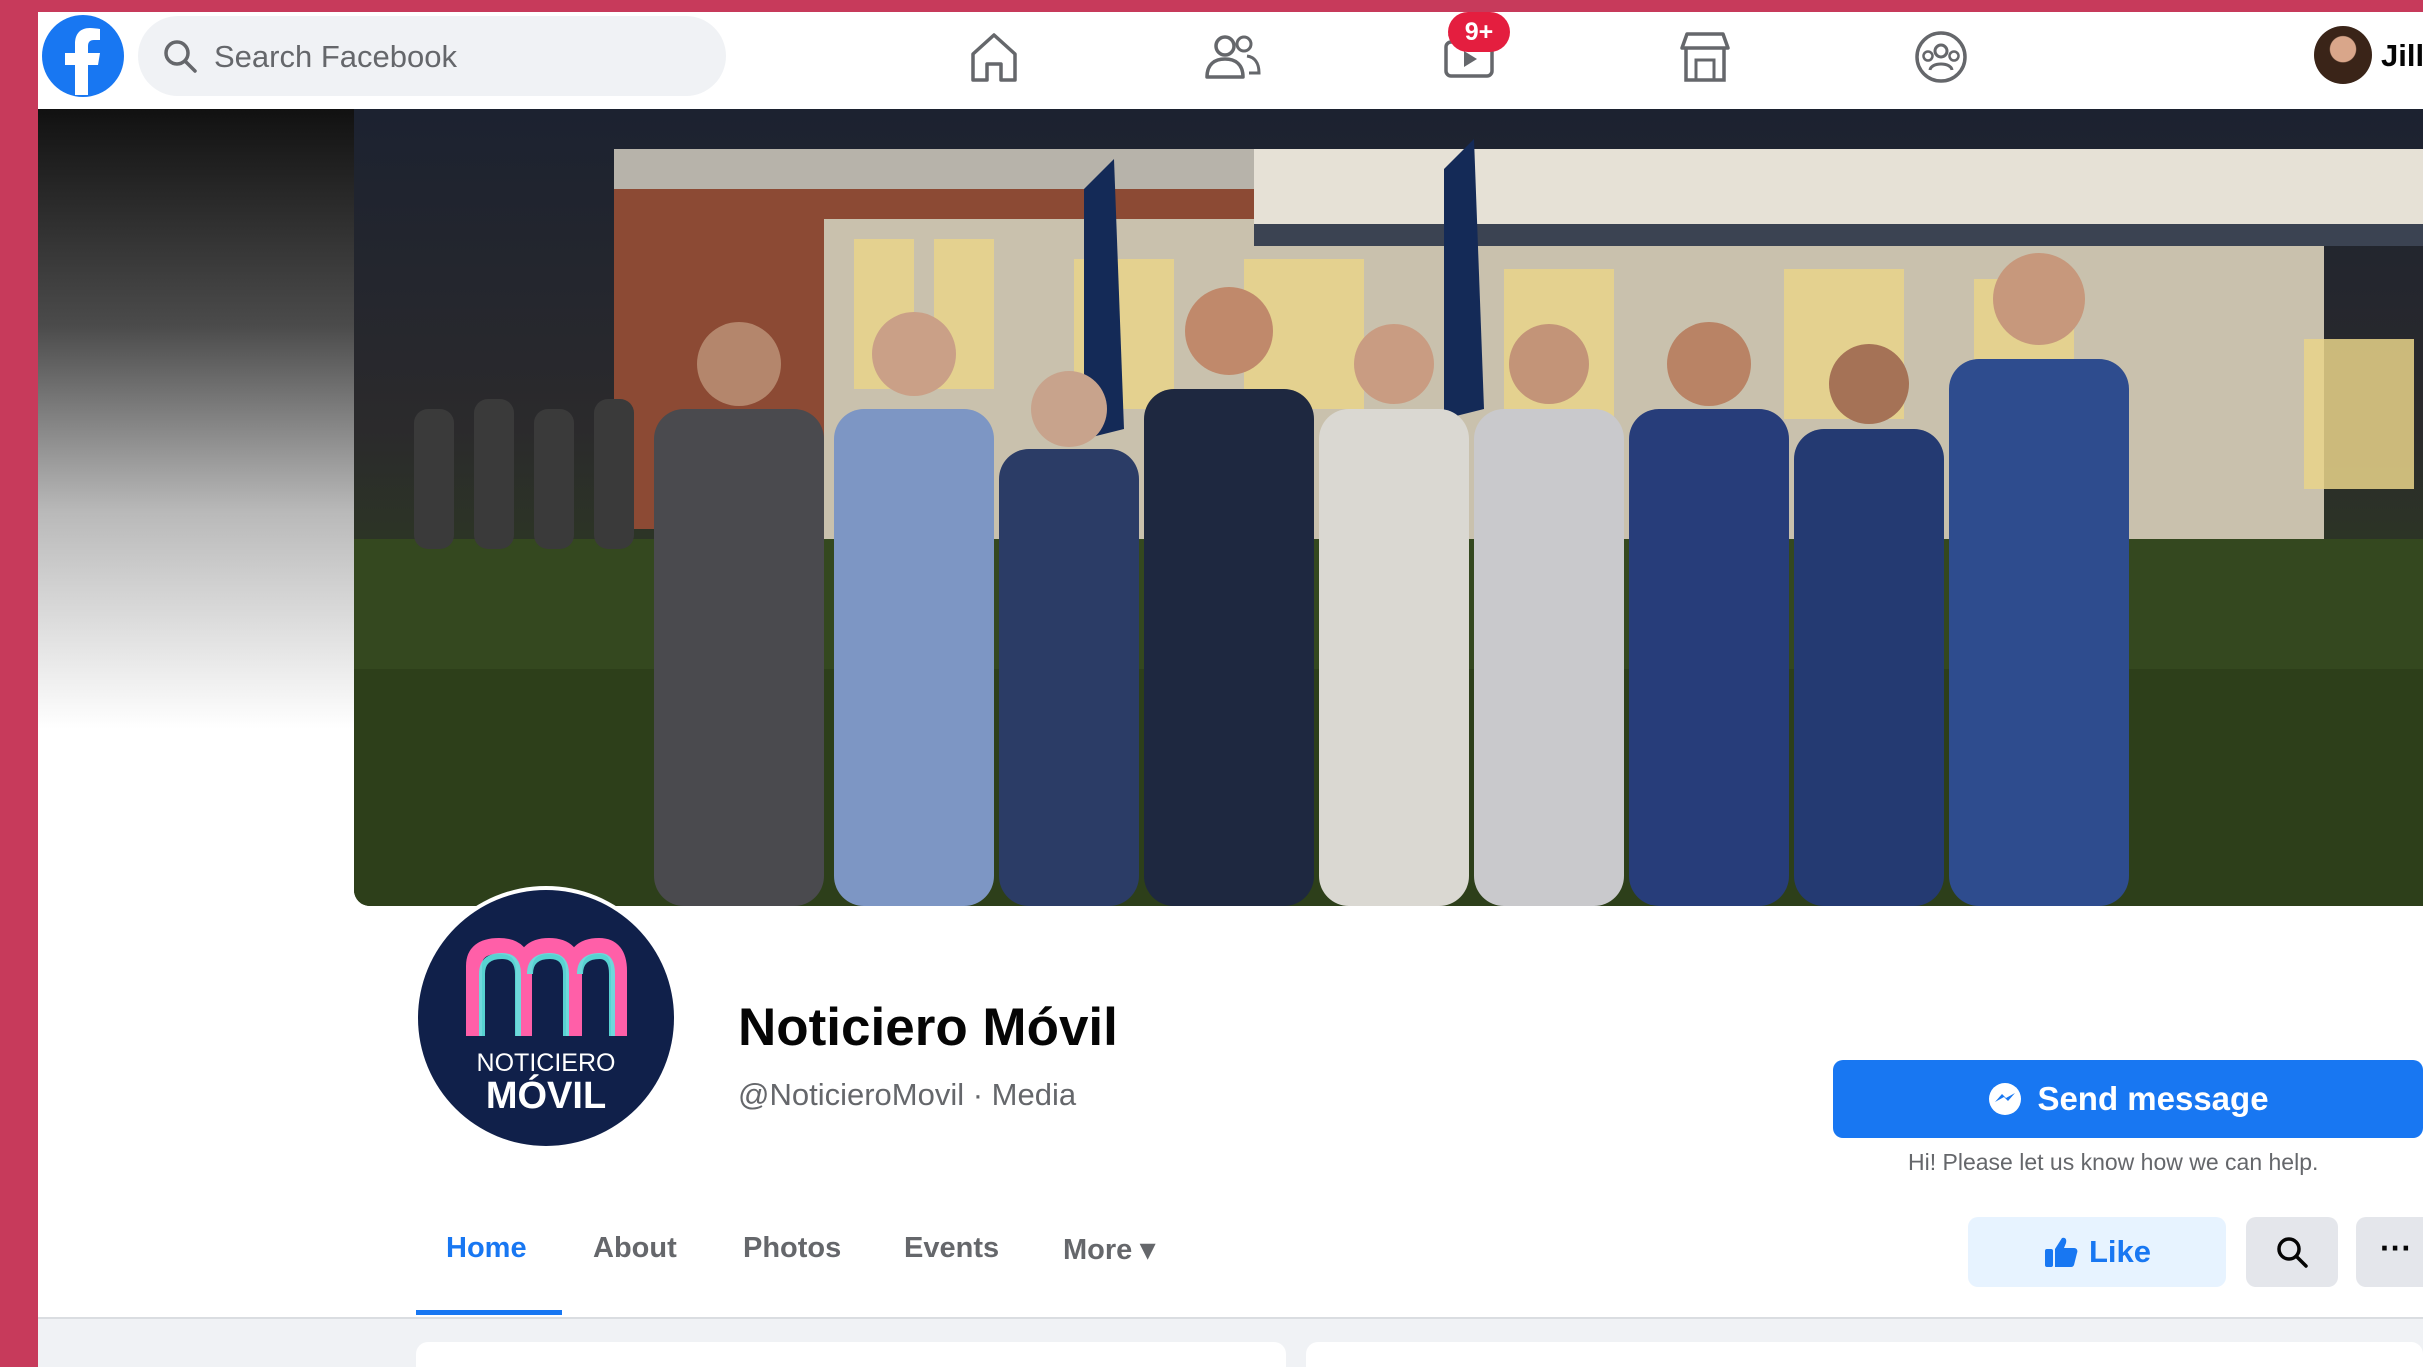 The height and width of the screenshot is (1367, 2423). Describe the element at coordinates (546, 1095) in the screenshot. I see `page-logo-text-bottom: MÓVIL` at that location.